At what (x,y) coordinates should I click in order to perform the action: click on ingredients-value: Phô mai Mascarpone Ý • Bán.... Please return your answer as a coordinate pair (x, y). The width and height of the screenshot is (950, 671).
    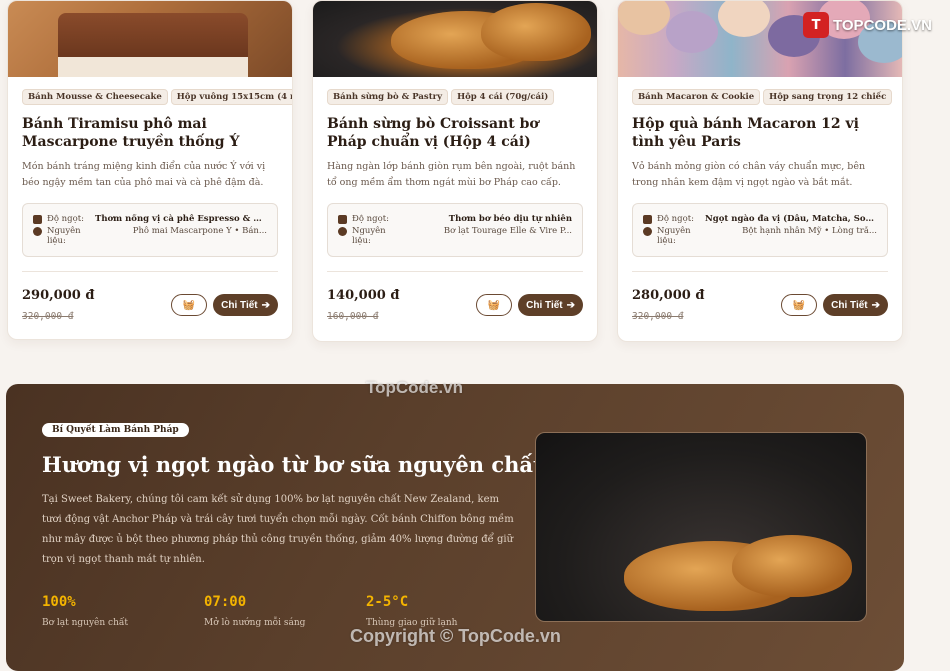
    Looking at the image, I should click on (199, 231).